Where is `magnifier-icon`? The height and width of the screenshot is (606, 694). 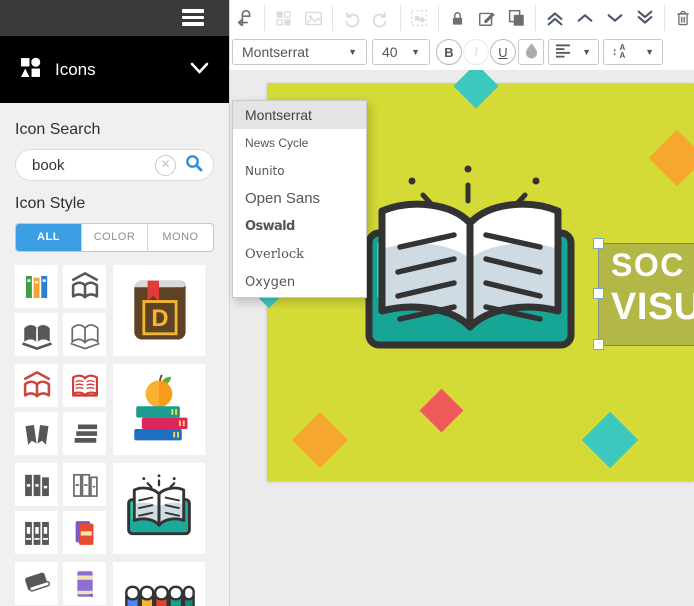
magnifier-icon is located at coordinates (194, 165).